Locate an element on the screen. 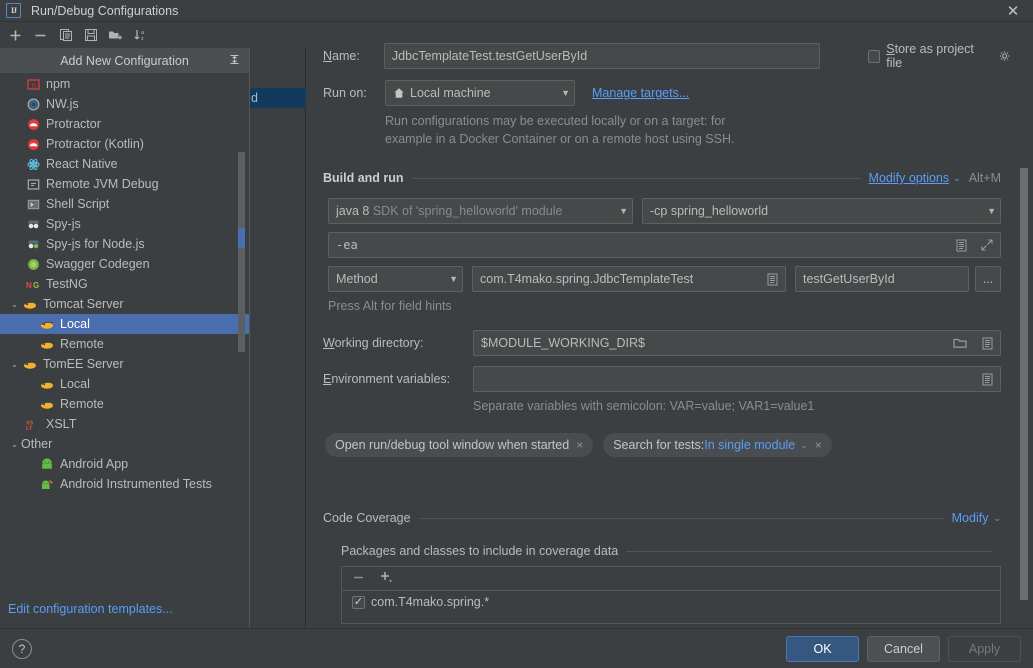 The image size is (1033, 668). cancel-button: Cancel is located at coordinates (903, 648).